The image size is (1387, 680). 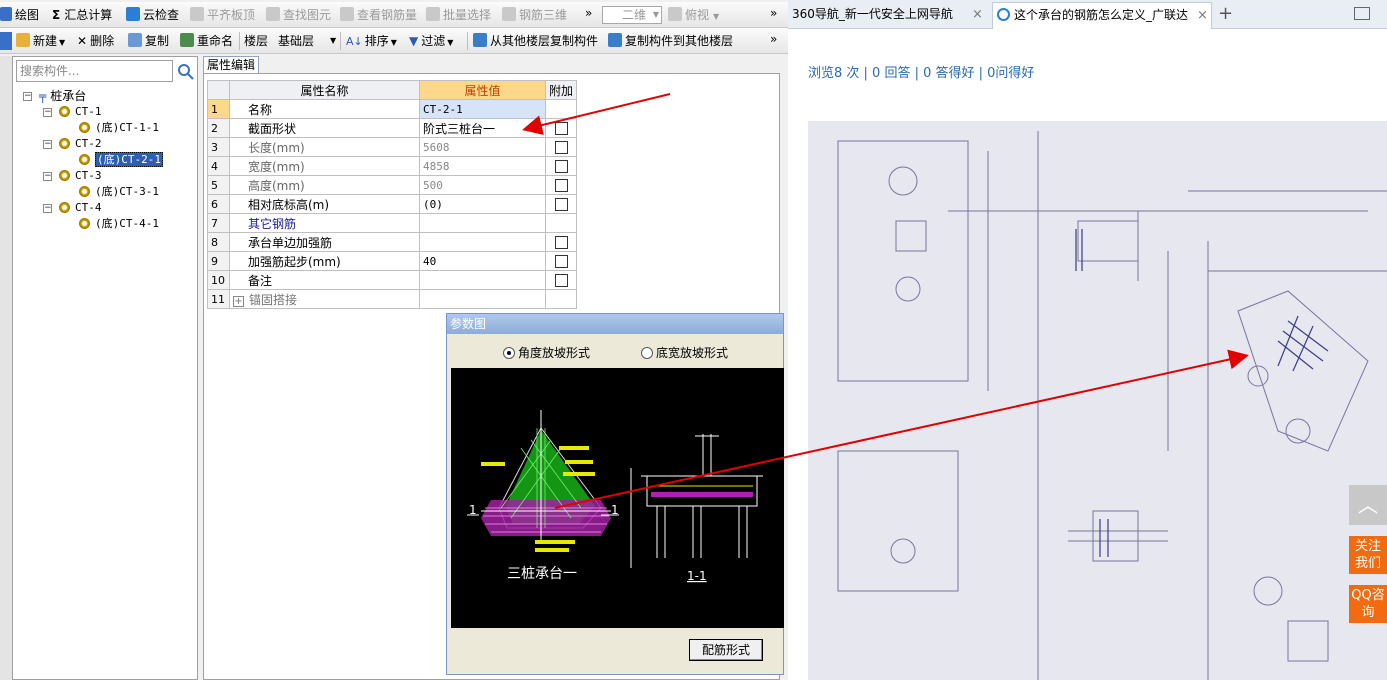 I want to click on browser-tab-360nav: 360导航_新一代安全上网导航 ×, so click(x=888, y=15).